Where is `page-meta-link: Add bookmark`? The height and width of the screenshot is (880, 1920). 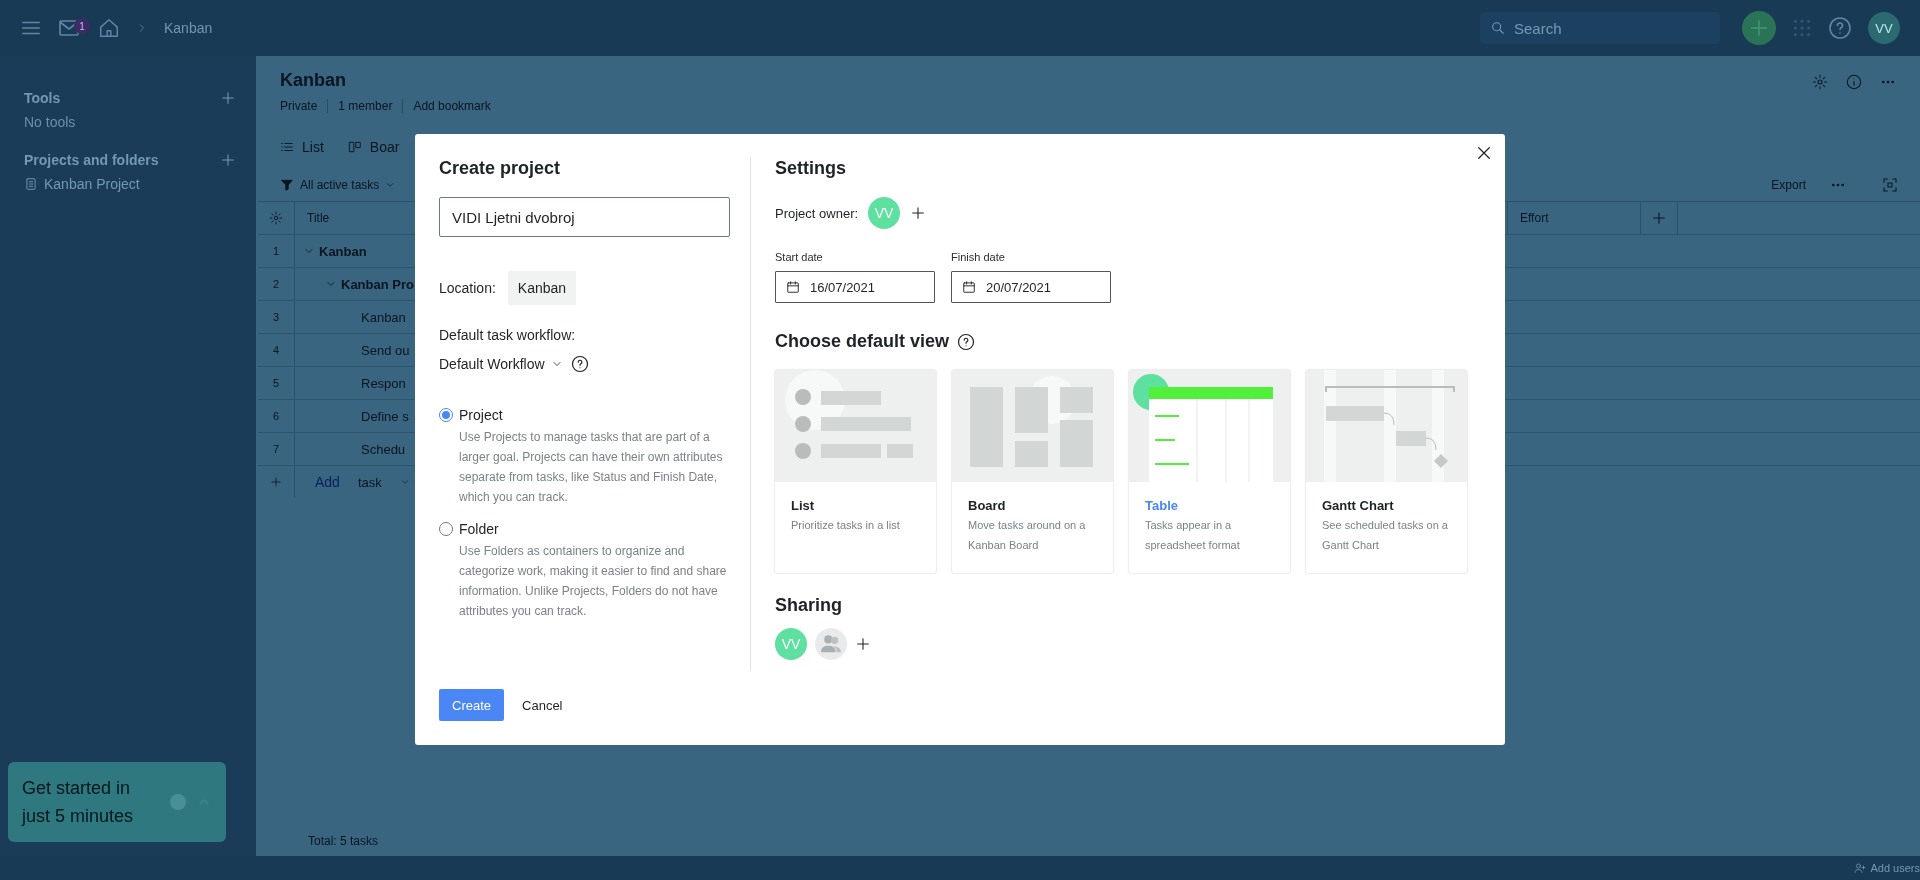
page-meta-link: Add bookmark is located at coordinates (446, 106).